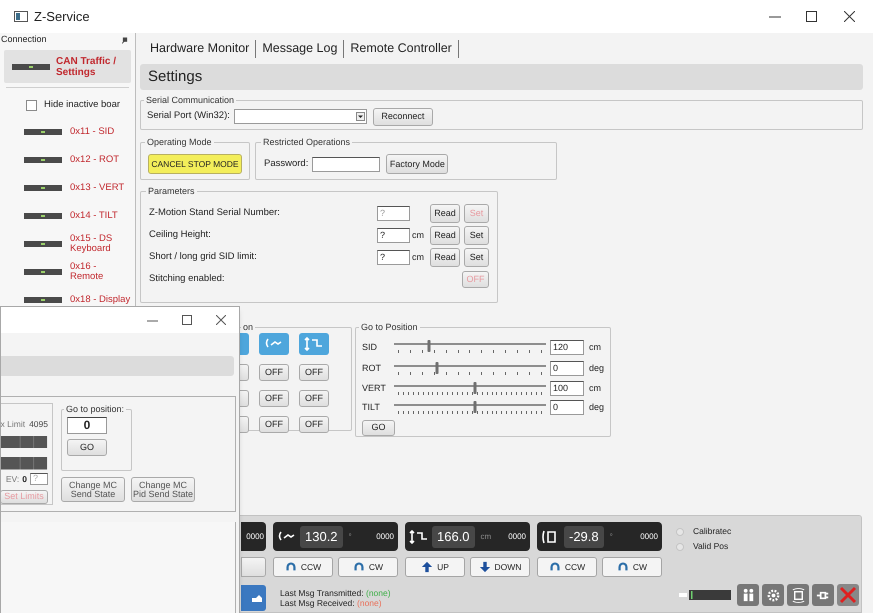  Describe the element at coordinates (179, 142) in the screenshot. I see `group-title: Operating Mode` at that location.